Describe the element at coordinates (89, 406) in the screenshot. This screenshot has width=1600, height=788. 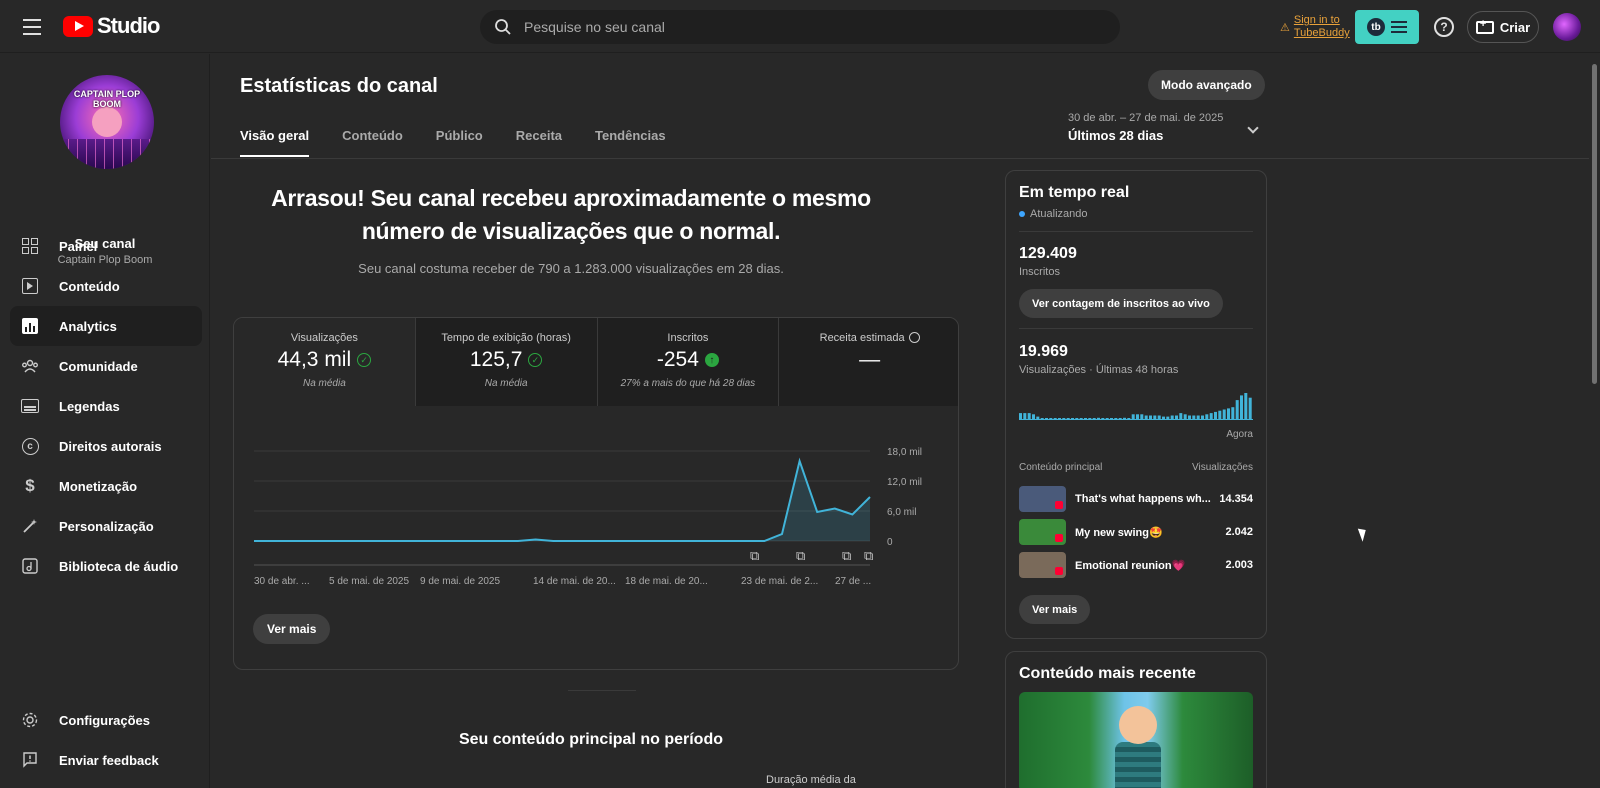
I see `sidebar-item-label: Legendas` at that location.